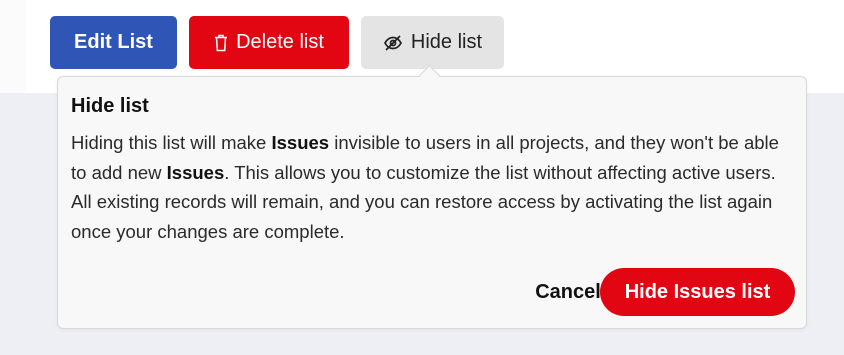  What do you see at coordinates (13, 46) in the screenshot?
I see `left-strip` at bounding box center [13, 46].